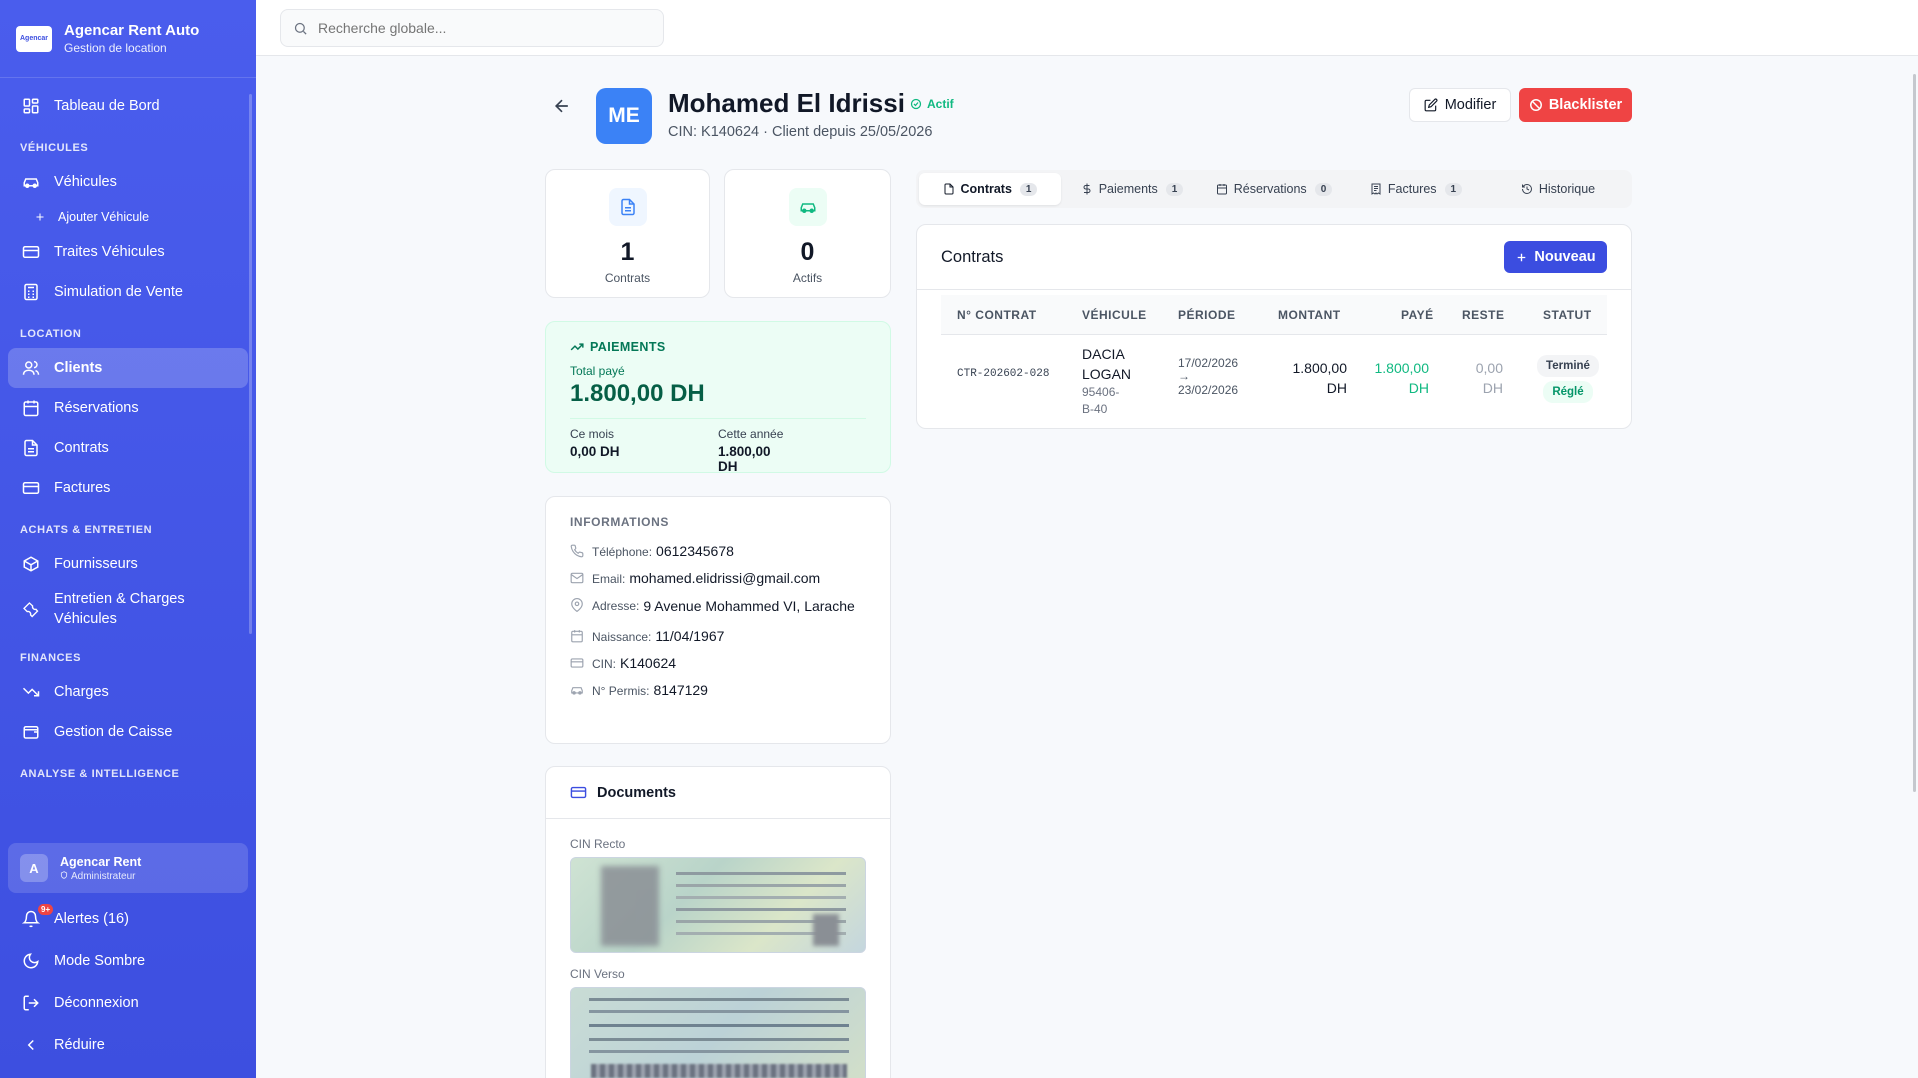 The height and width of the screenshot is (1078, 1918). I want to click on tab-contrats: Contrats 1, so click(990, 189).